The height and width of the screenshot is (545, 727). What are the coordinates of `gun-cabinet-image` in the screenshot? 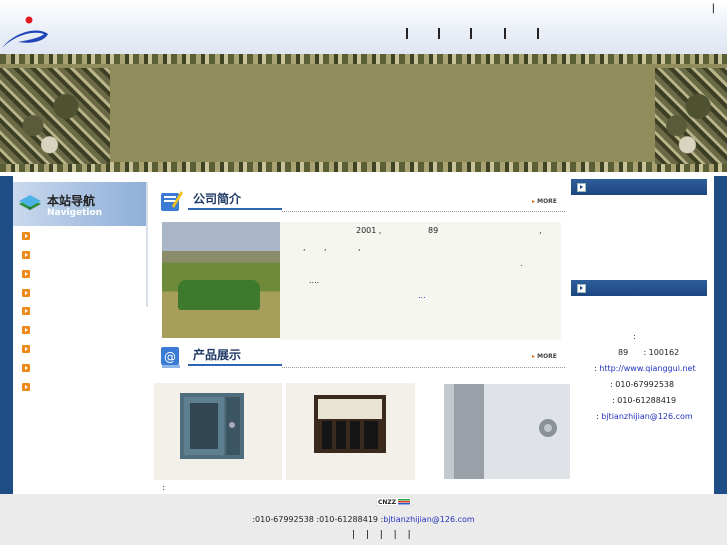 It's located at (350, 424).